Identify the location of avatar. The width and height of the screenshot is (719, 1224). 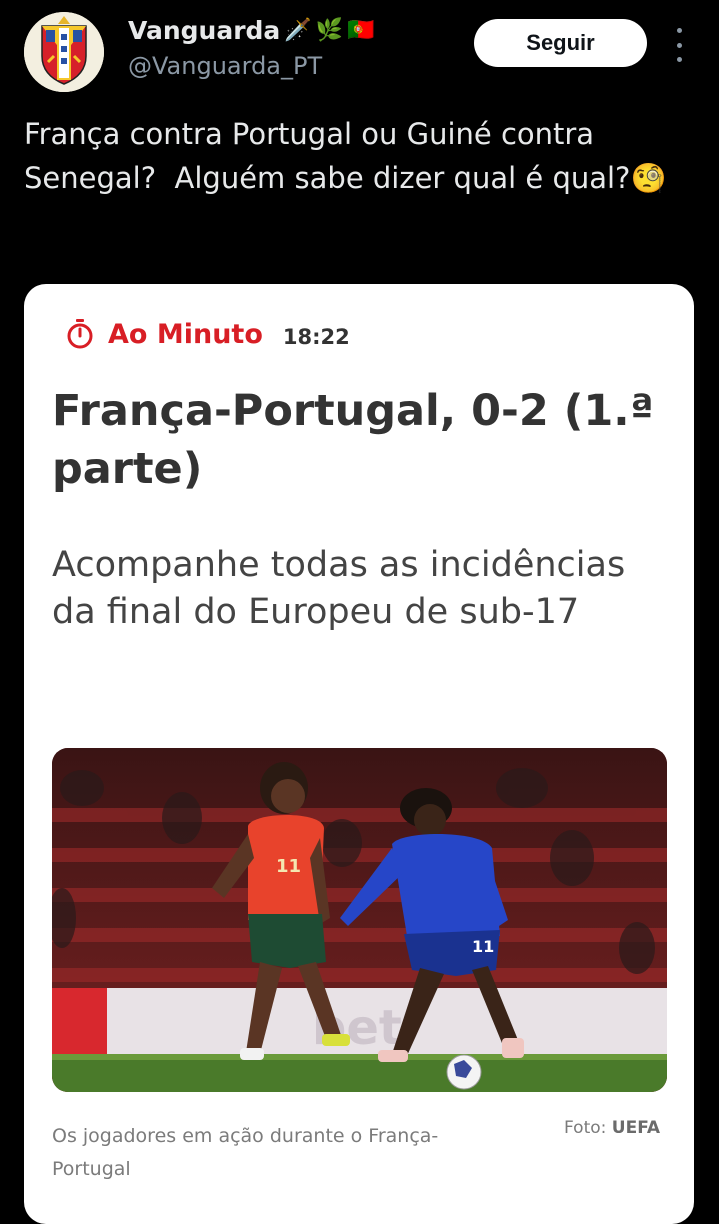
(64, 52).